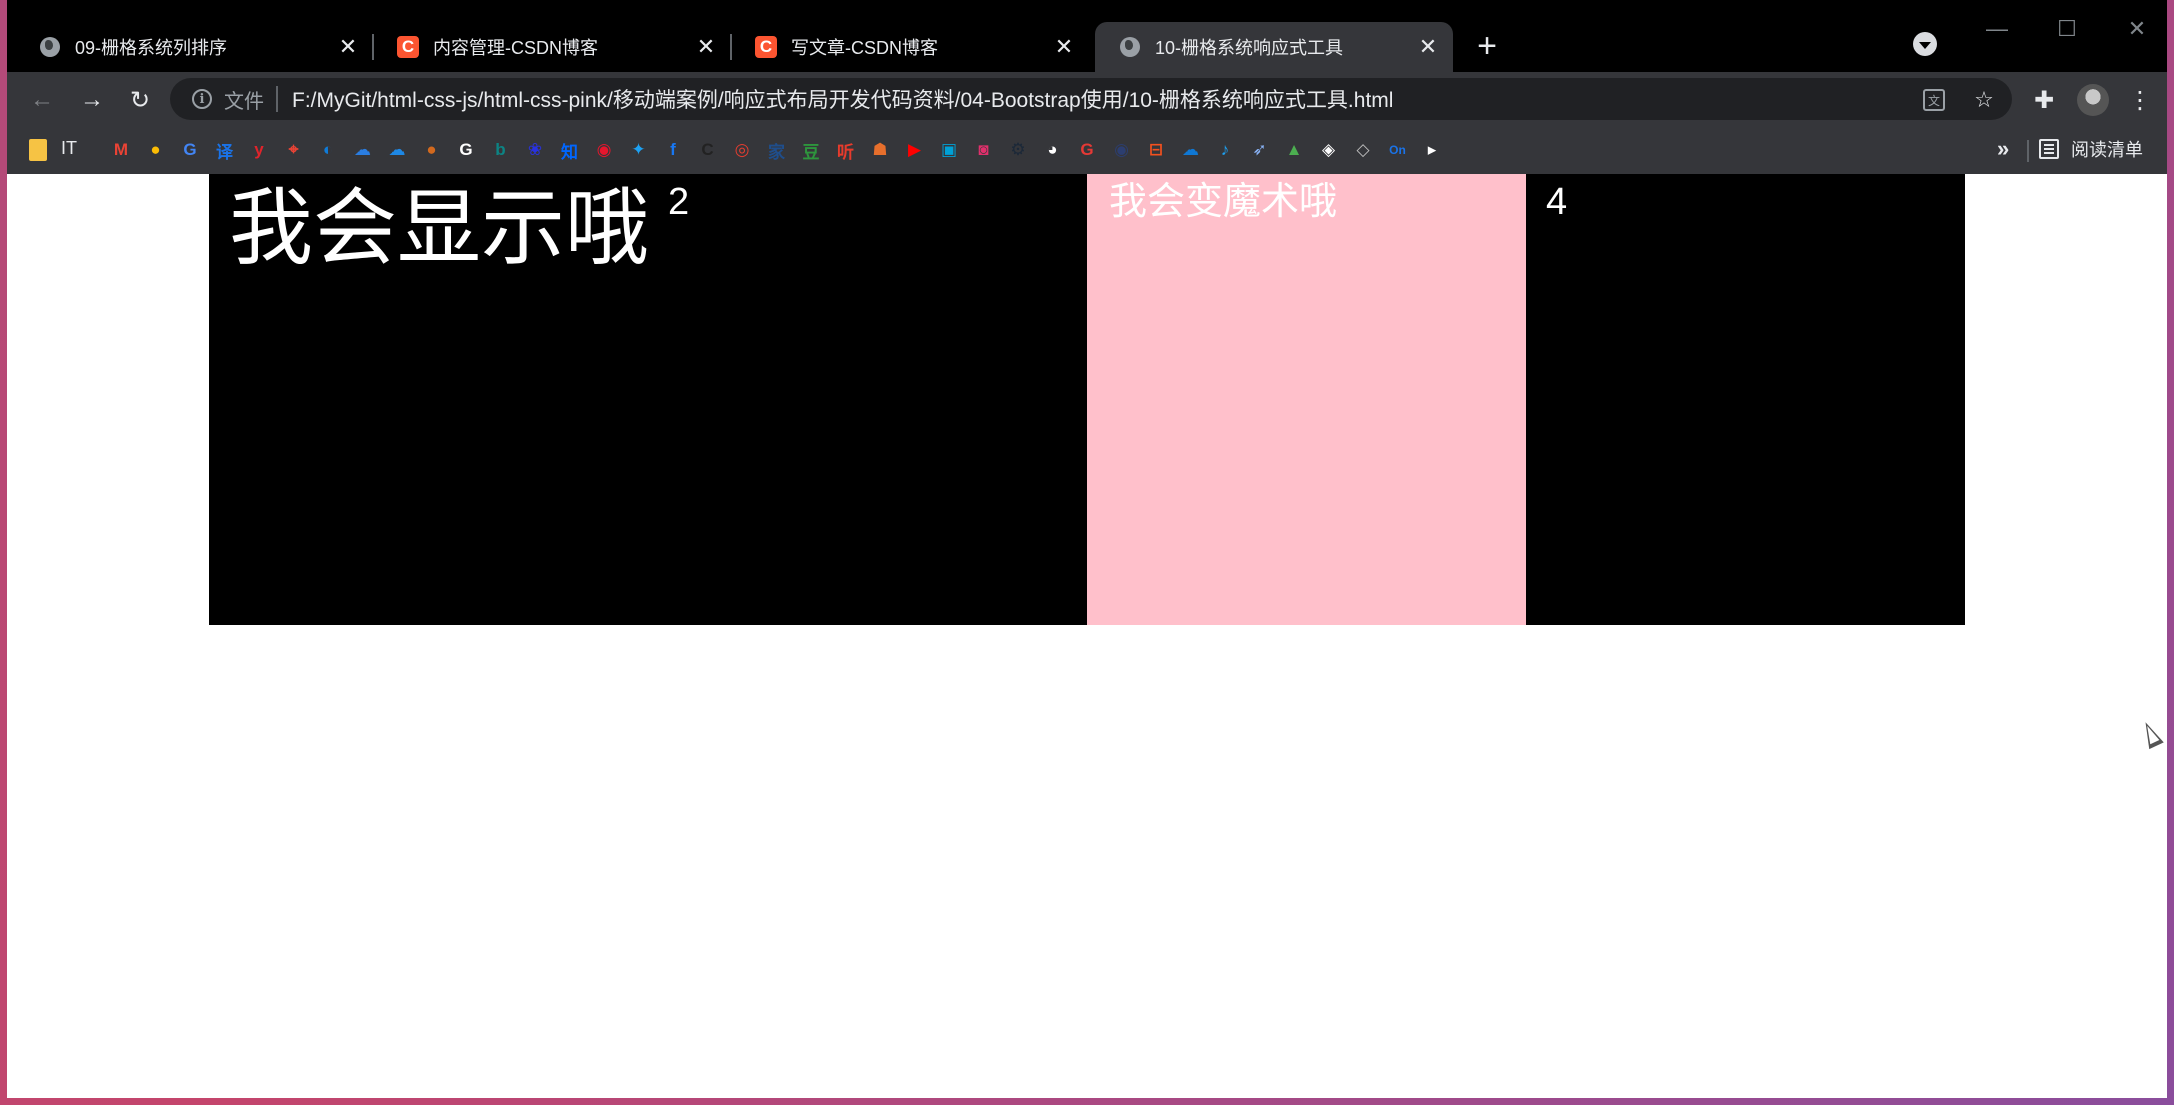 The width and height of the screenshot is (2174, 1105). I want to click on chrome-icon: ●, so click(156, 150).